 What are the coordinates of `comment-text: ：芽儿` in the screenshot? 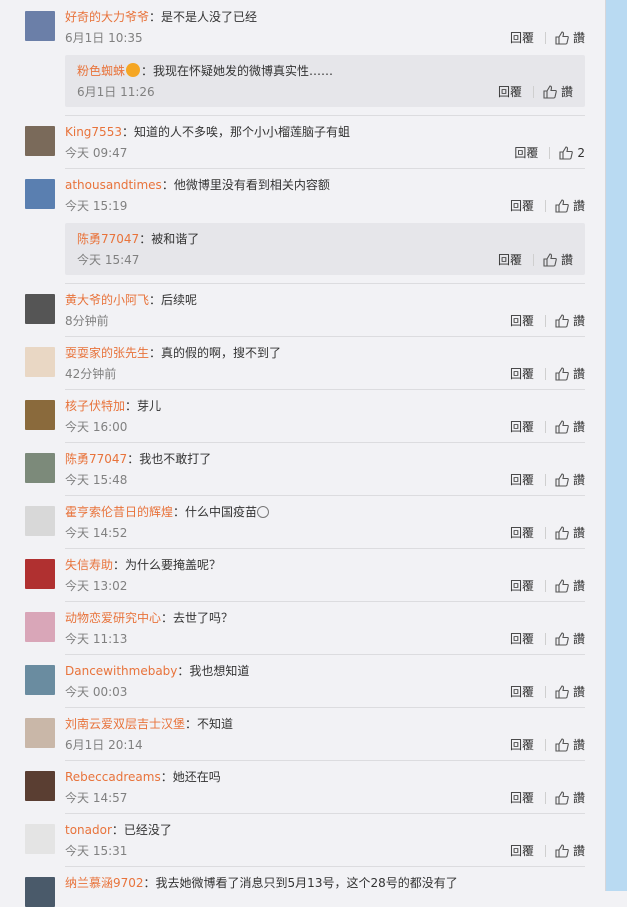 It's located at (143, 406).